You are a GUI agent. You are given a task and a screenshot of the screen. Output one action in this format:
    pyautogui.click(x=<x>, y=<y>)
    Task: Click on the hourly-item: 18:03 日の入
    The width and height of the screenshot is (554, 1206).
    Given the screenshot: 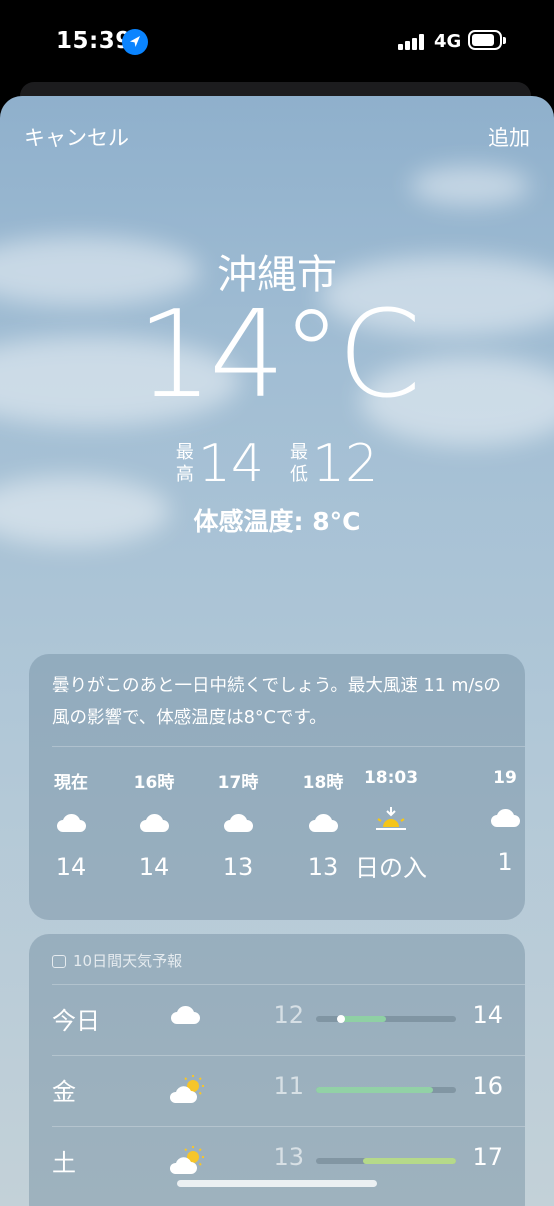 What is the action you would take?
    pyautogui.click(x=391, y=825)
    